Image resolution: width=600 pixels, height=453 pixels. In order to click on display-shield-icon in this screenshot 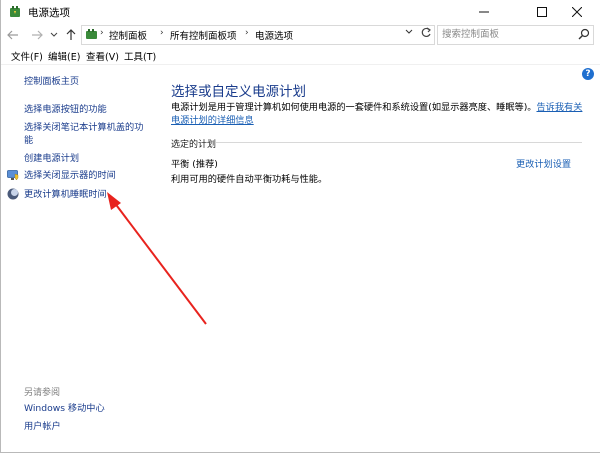, I will do `click(13, 175)`.